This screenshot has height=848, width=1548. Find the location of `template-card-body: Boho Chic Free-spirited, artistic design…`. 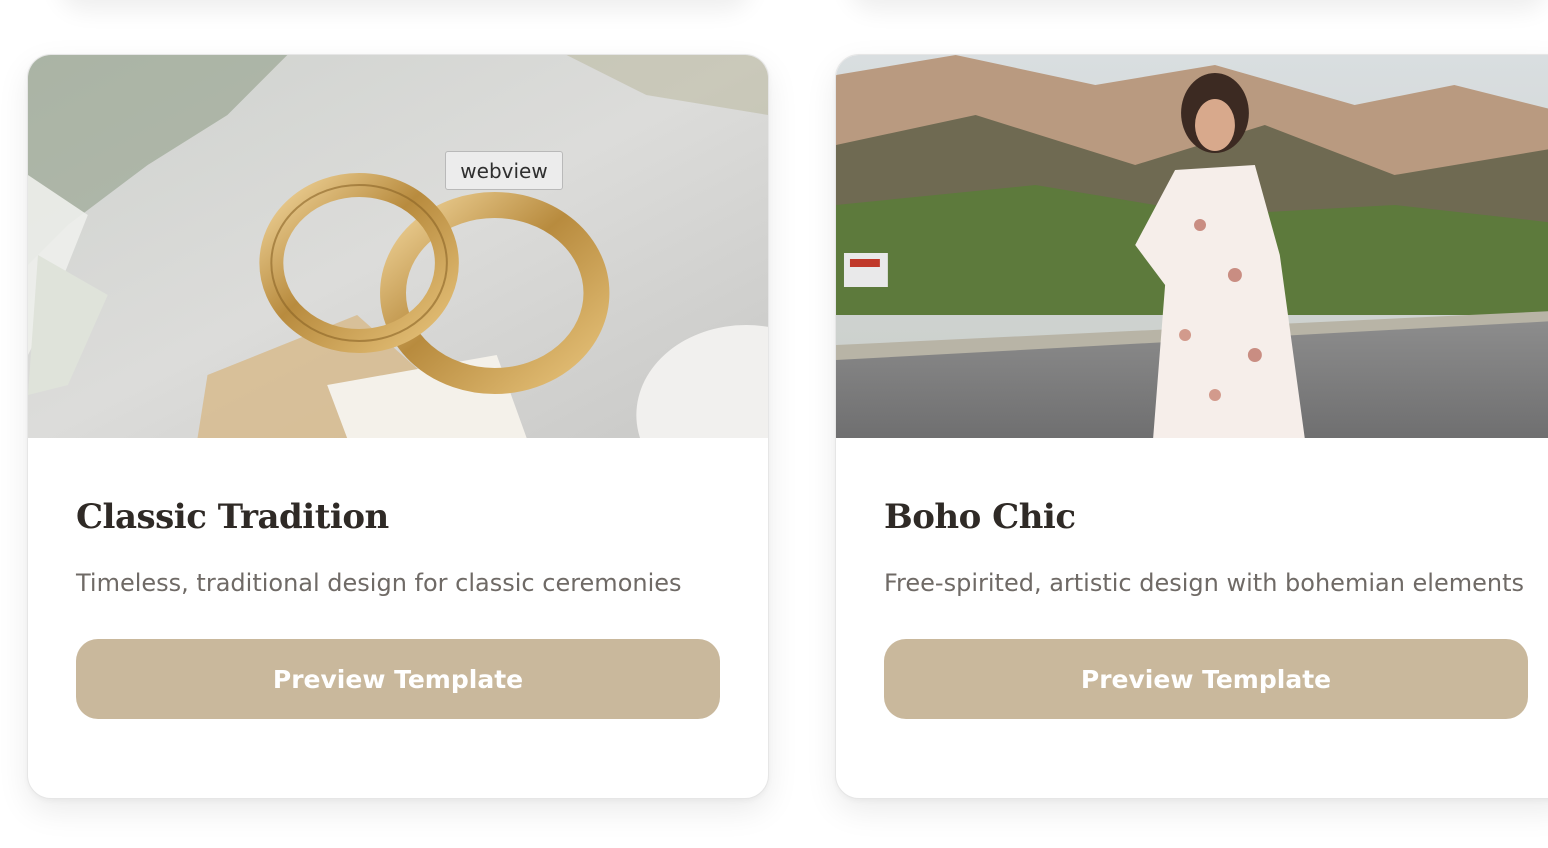

template-card-body: Boho Chic Free-spirited, artistic design… is located at coordinates (1206, 606).